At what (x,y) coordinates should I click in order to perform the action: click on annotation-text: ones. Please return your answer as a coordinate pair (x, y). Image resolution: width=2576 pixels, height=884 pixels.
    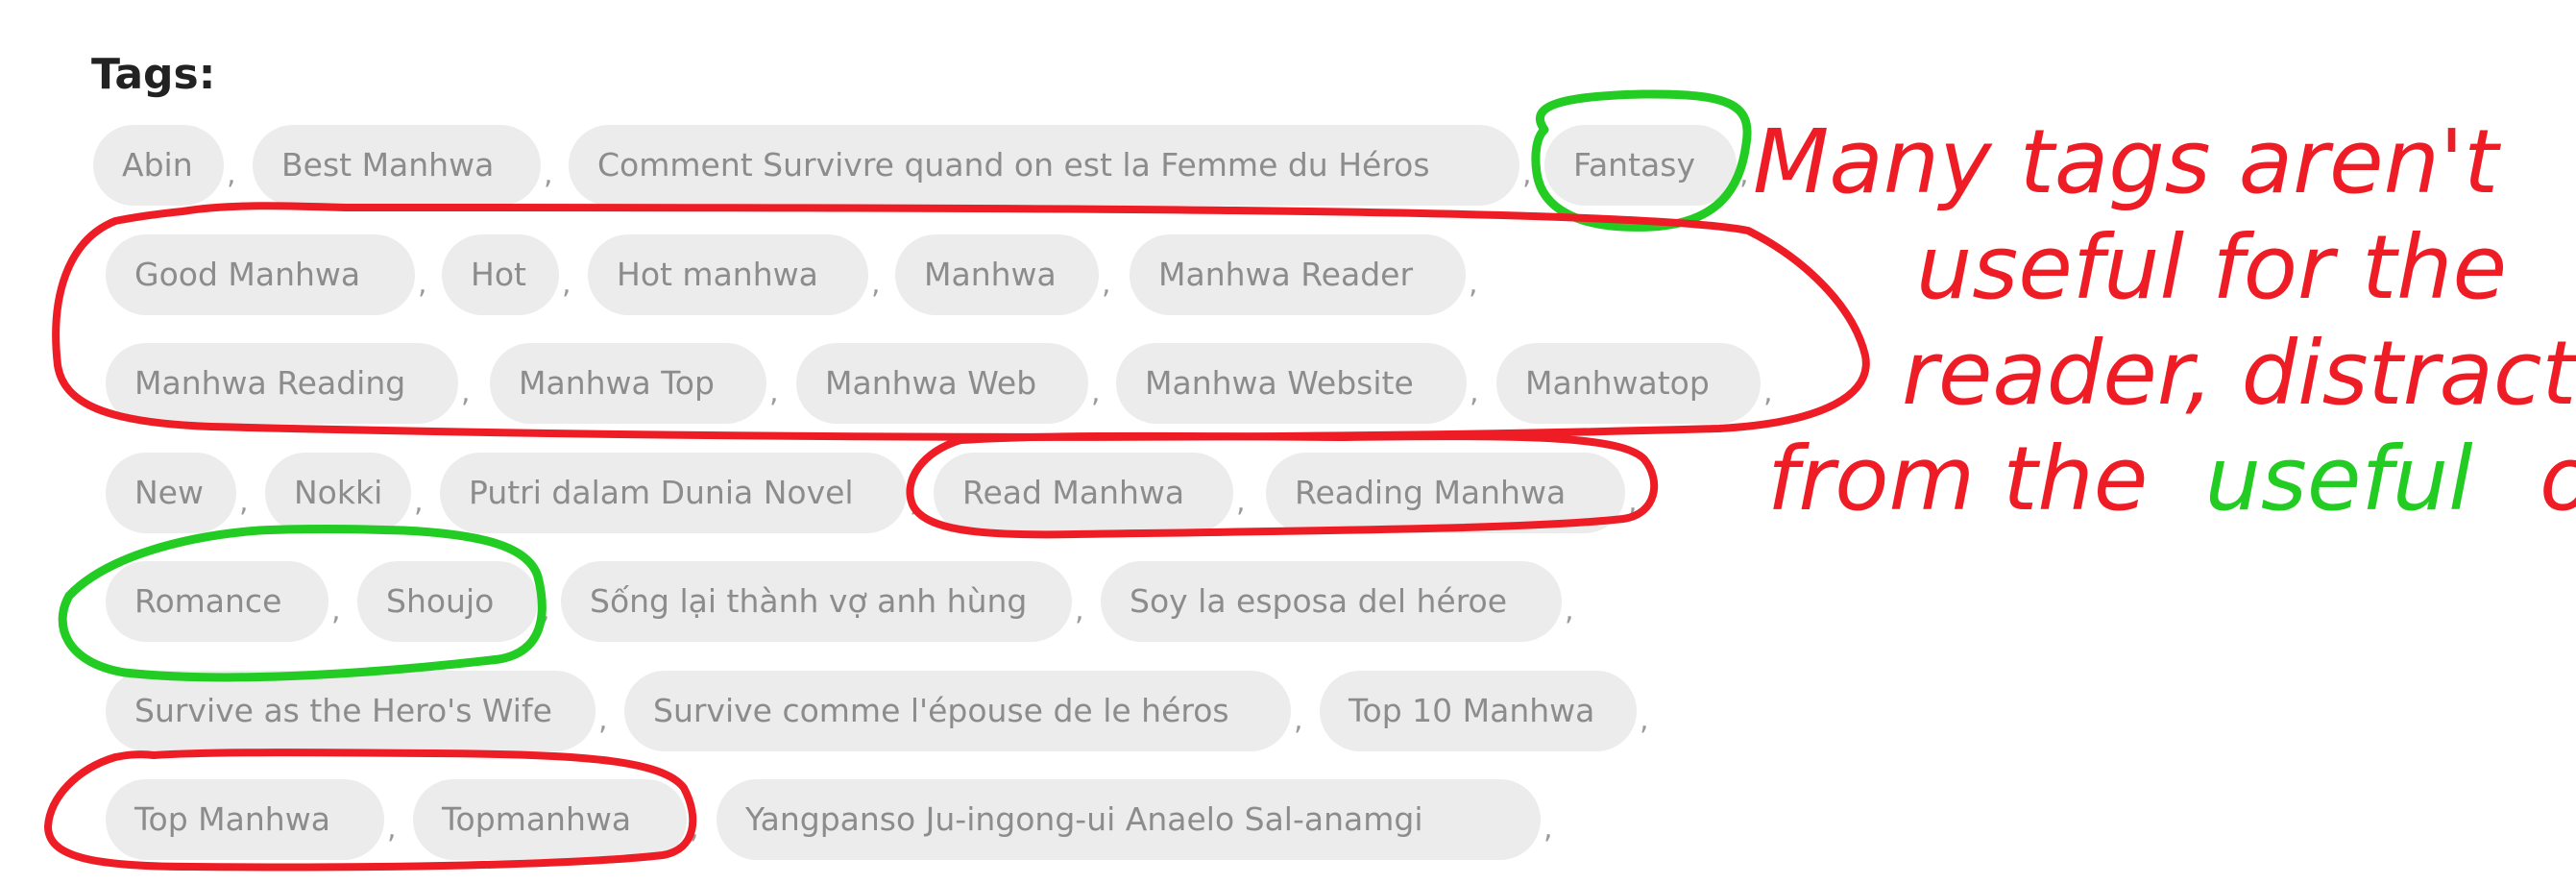
    Looking at the image, I should click on (2558, 479).